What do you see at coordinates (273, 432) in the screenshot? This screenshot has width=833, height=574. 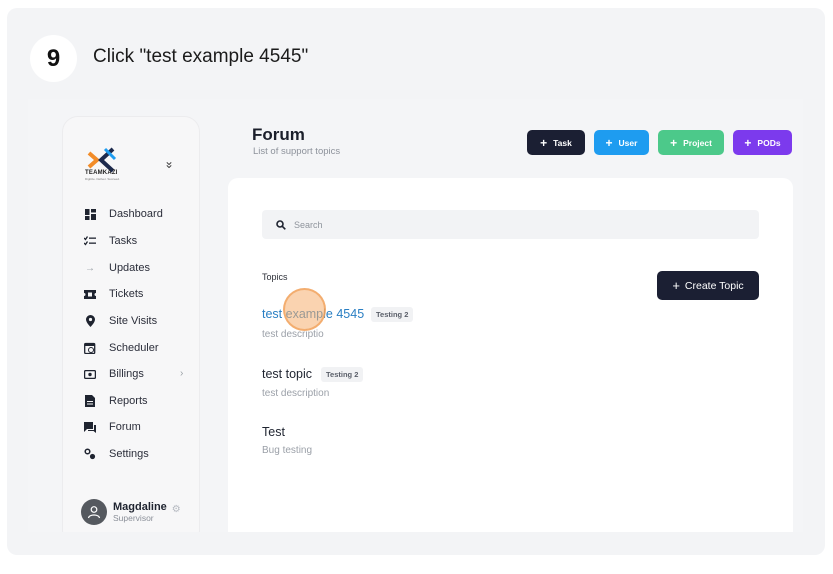 I see `topic-title-link: Test` at bounding box center [273, 432].